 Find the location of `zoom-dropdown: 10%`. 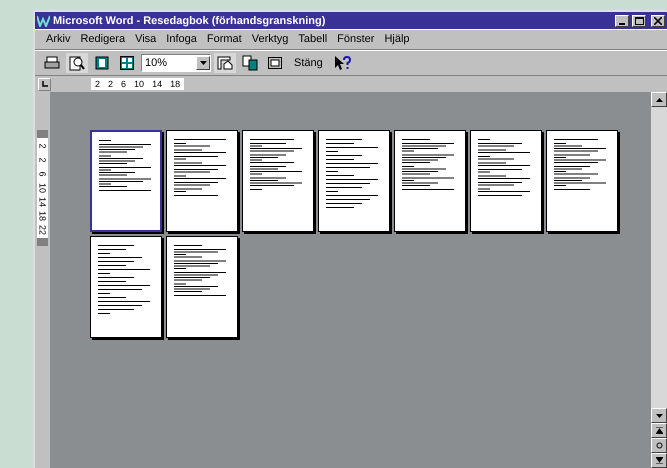

zoom-dropdown: 10% is located at coordinates (176, 63).